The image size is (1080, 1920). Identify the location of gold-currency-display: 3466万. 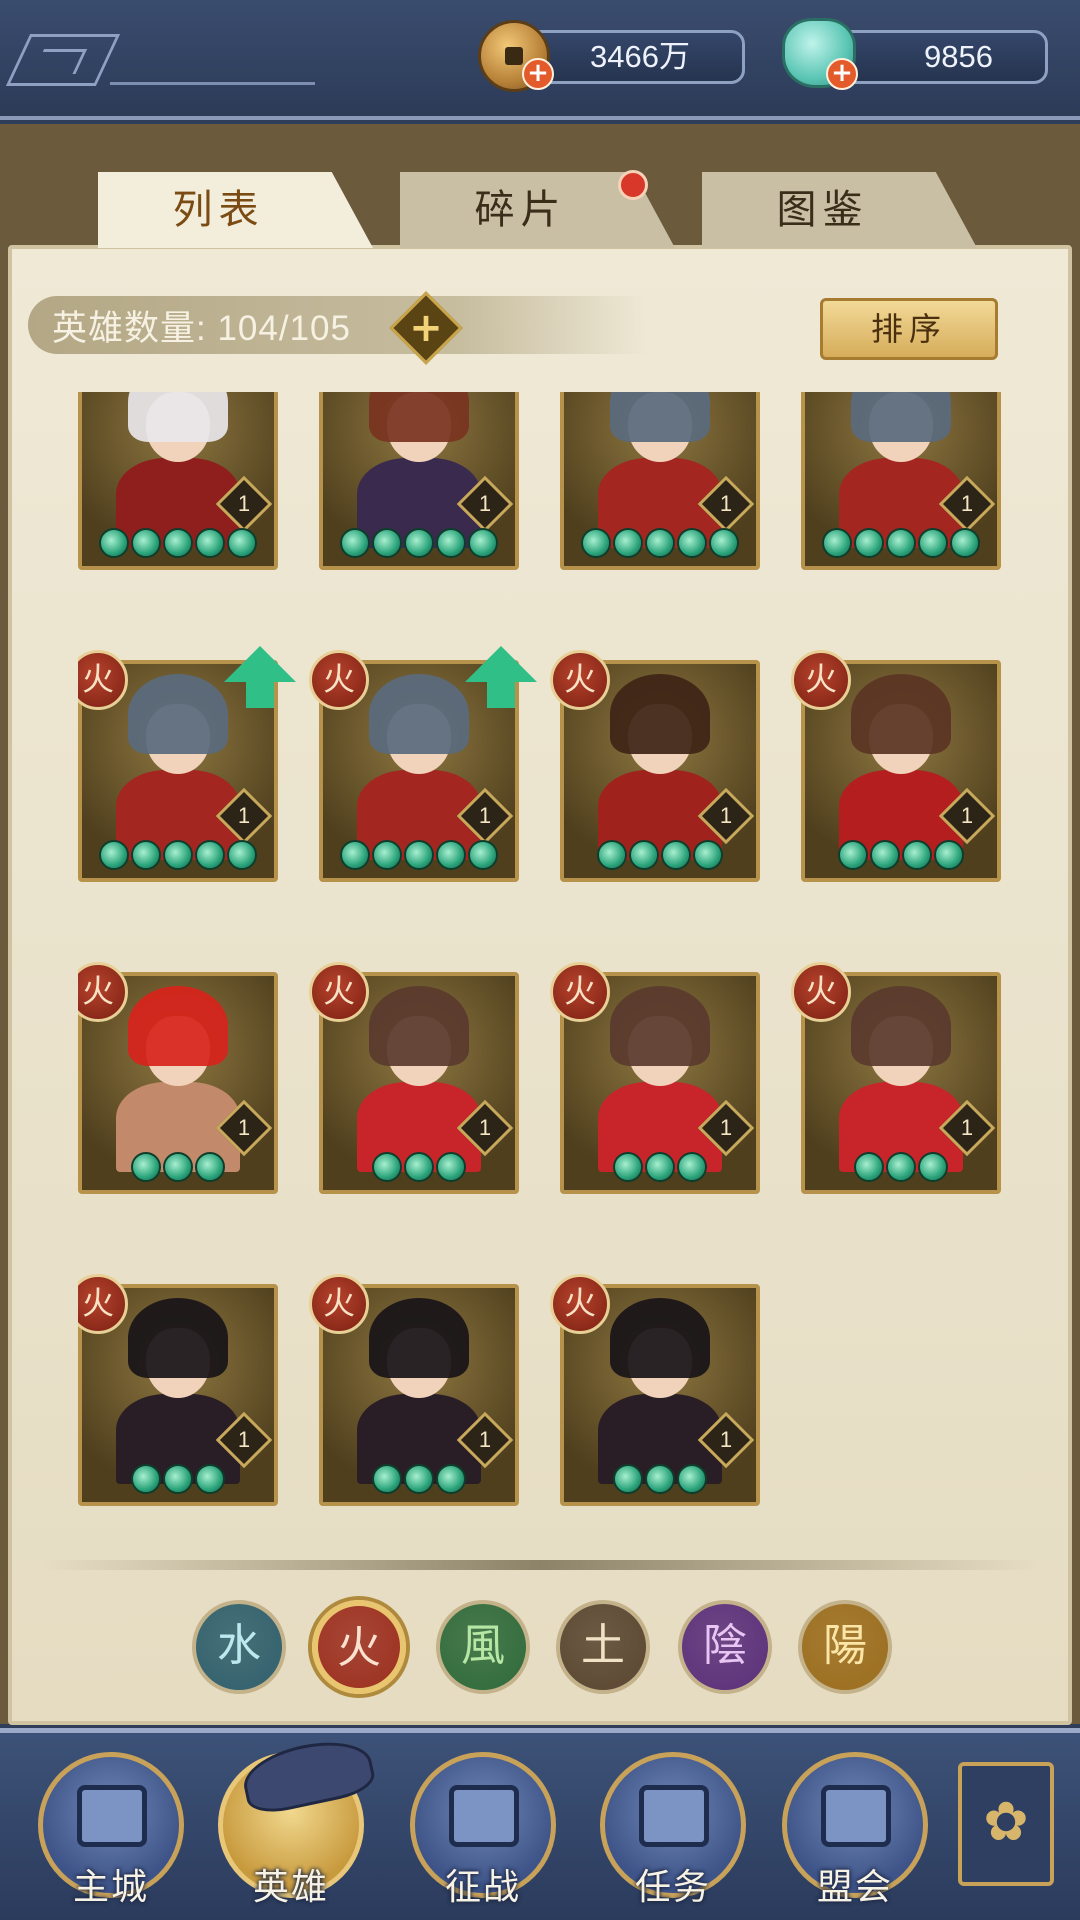
(640, 57).